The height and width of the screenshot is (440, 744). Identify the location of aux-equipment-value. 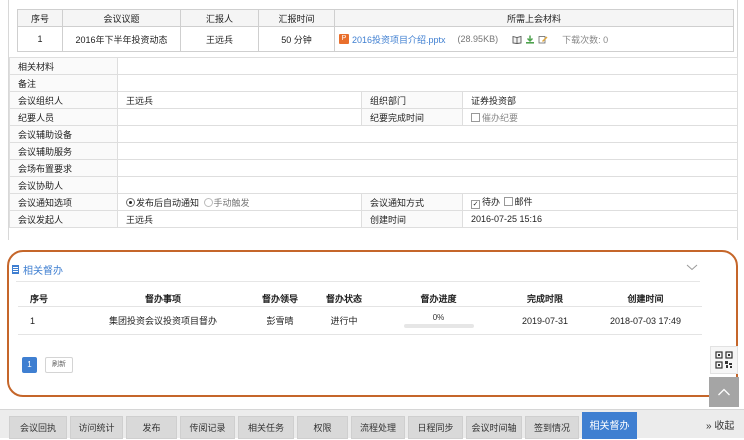
(427, 134).